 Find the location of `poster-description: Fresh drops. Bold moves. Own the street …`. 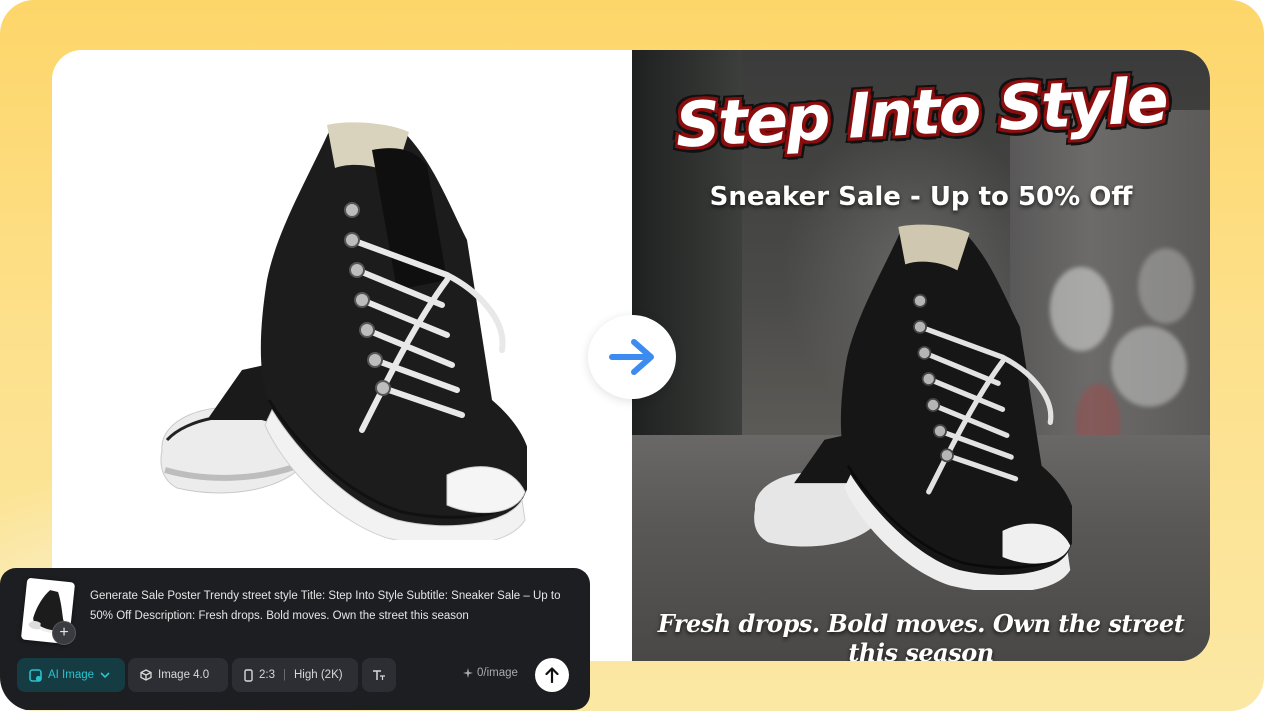

poster-description: Fresh drops. Bold moves. Own the street … is located at coordinates (921, 635).